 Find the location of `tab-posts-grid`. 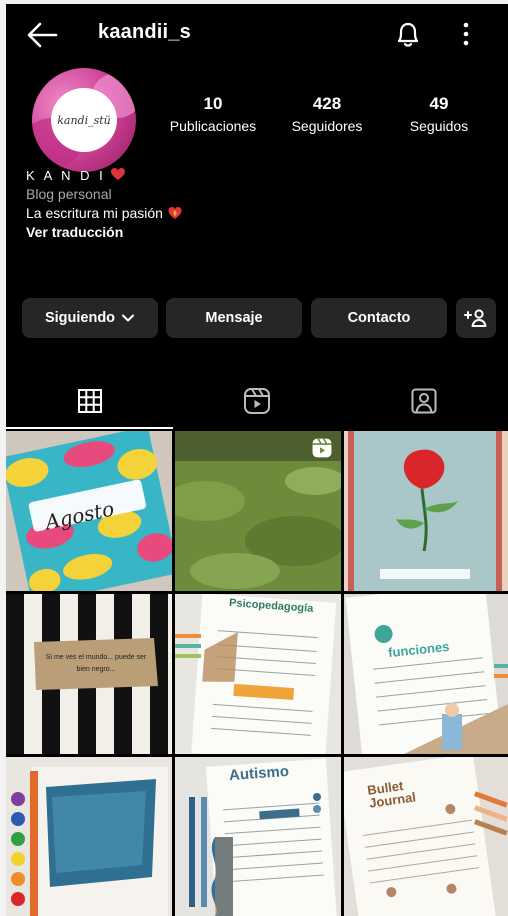

tab-posts-grid is located at coordinates (89, 401).